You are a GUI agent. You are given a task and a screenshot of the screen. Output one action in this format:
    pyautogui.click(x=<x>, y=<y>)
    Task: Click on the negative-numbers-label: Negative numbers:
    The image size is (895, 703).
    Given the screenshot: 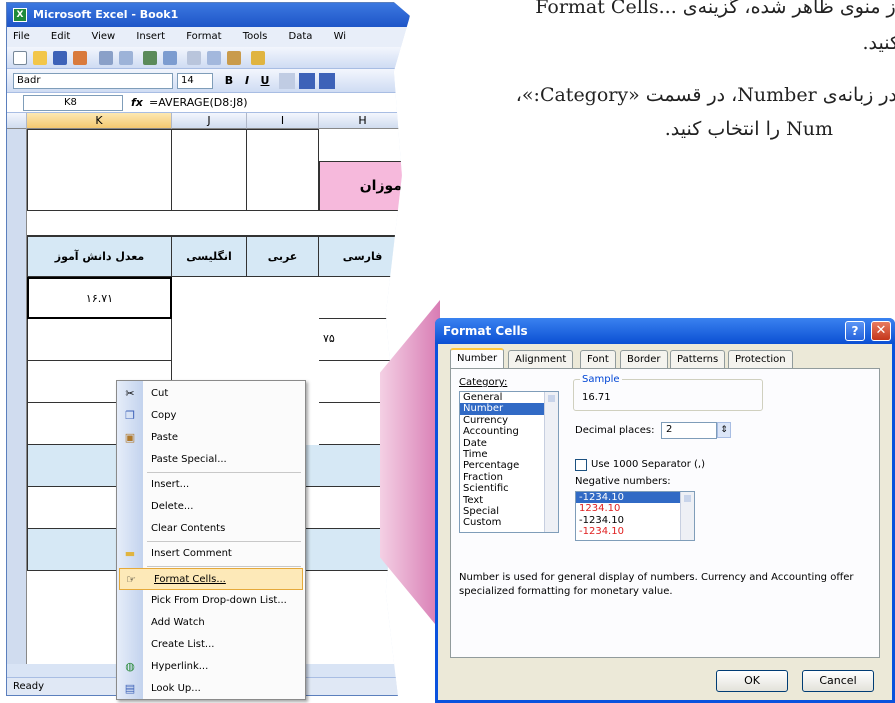 What is the action you would take?
    pyautogui.click(x=623, y=481)
    